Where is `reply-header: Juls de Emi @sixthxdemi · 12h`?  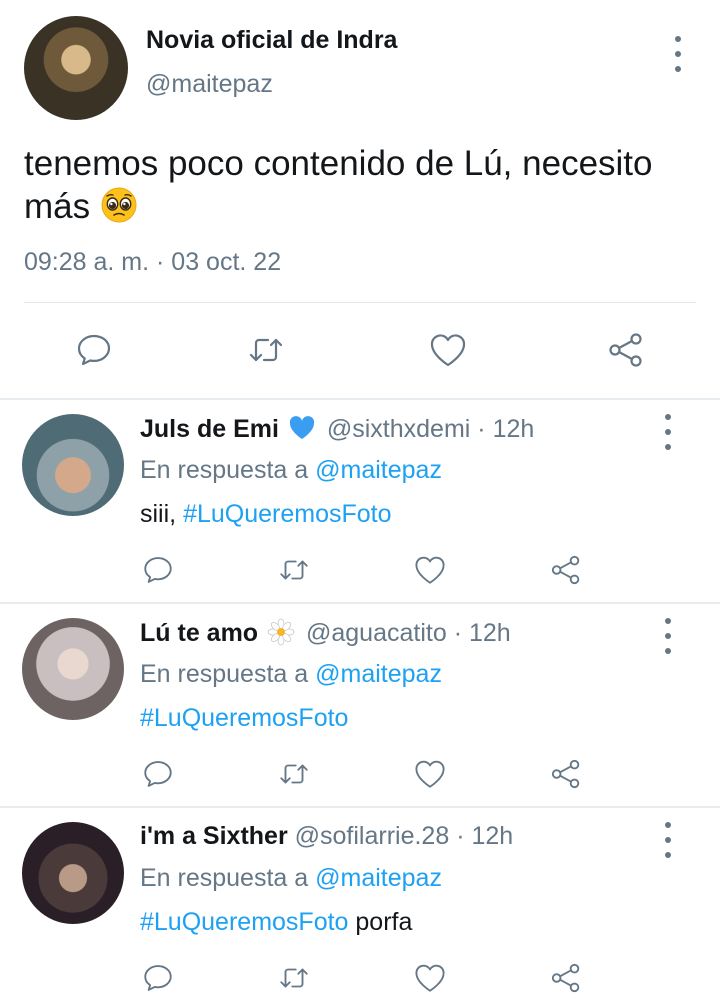 reply-header: Juls de Emi @sixthxdemi · 12h is located at coordinates (337, 429).